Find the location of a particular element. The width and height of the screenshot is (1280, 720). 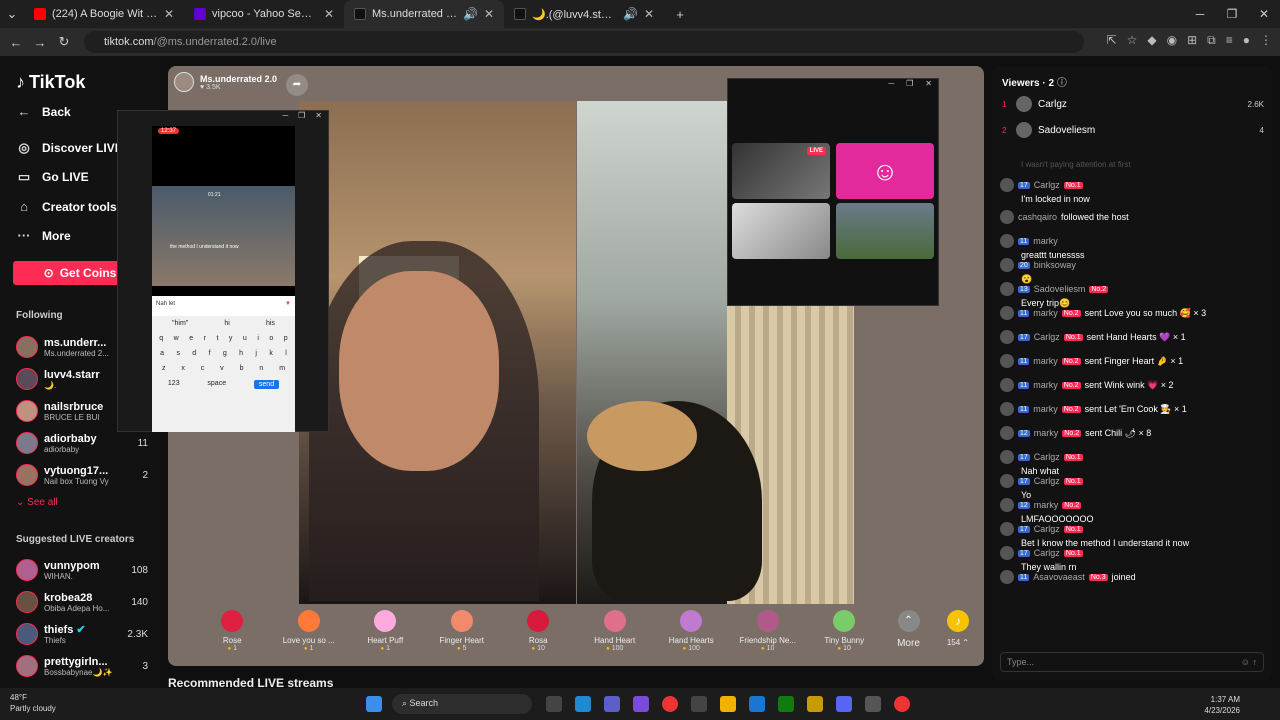

gift-item: Tiny Bunny10 is located at coordinates (844, 628).